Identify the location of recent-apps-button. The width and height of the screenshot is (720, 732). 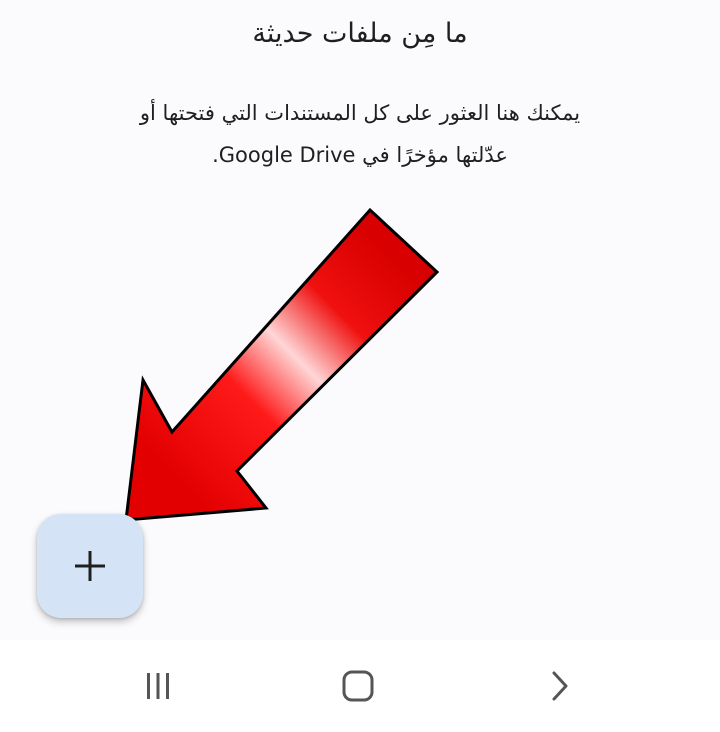
(158, 686).